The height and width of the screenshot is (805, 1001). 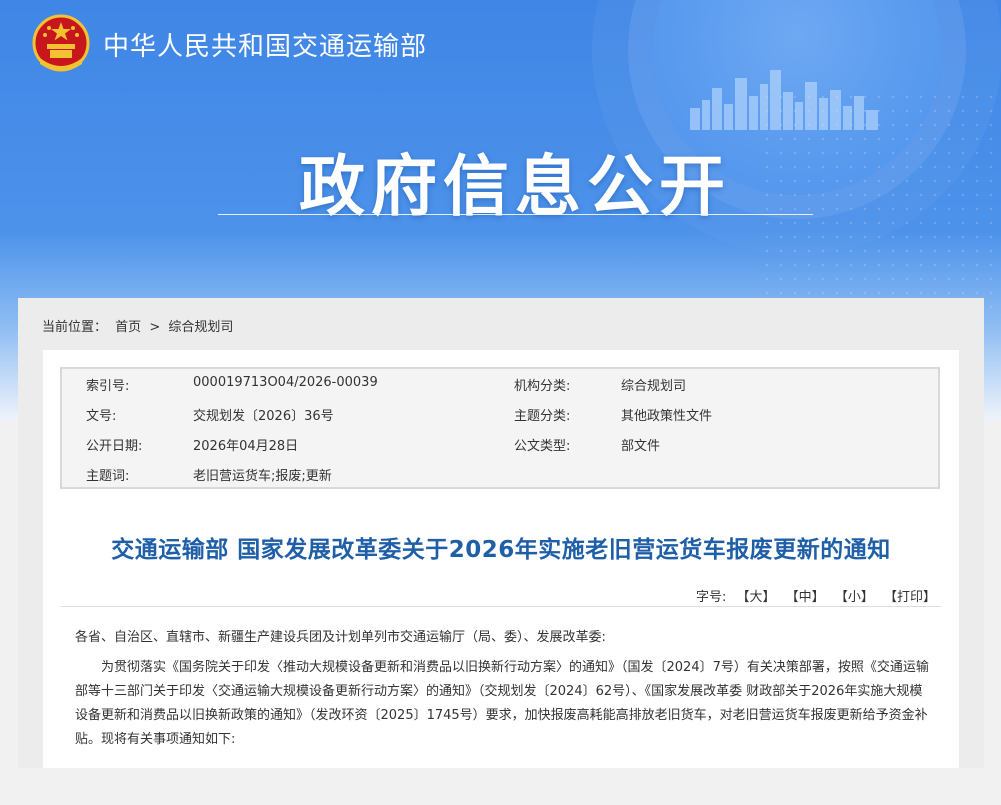 I want to click on breadcrumb: 当前位置： 首页 > 综合规划司, so click(x=139, y=325).